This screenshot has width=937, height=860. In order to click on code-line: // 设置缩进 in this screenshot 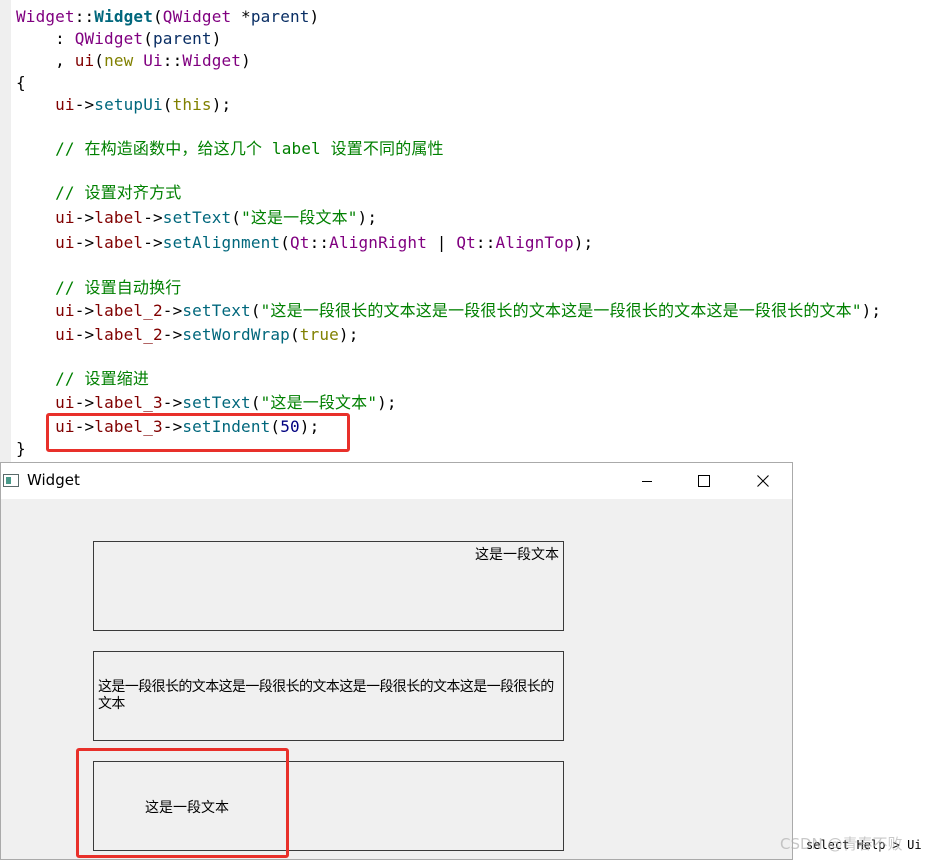, I will do `click(82, 379)`.